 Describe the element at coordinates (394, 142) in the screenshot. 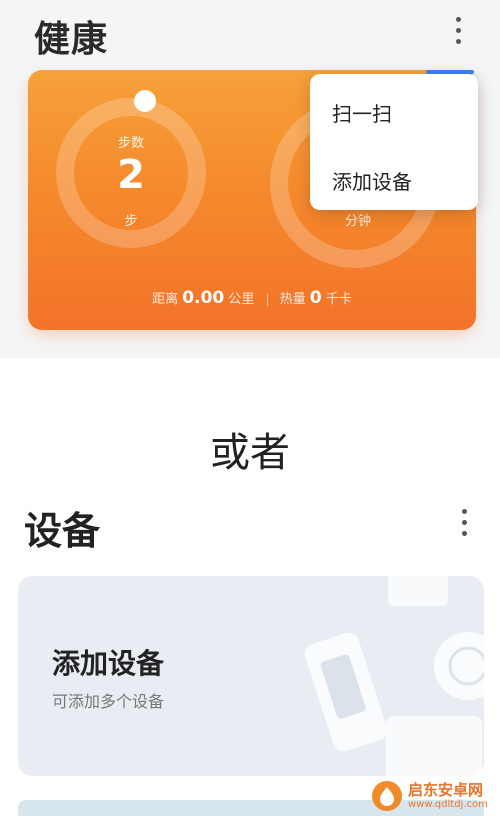

I see `popup-menu: 扫一扫 添加设备` at that location.